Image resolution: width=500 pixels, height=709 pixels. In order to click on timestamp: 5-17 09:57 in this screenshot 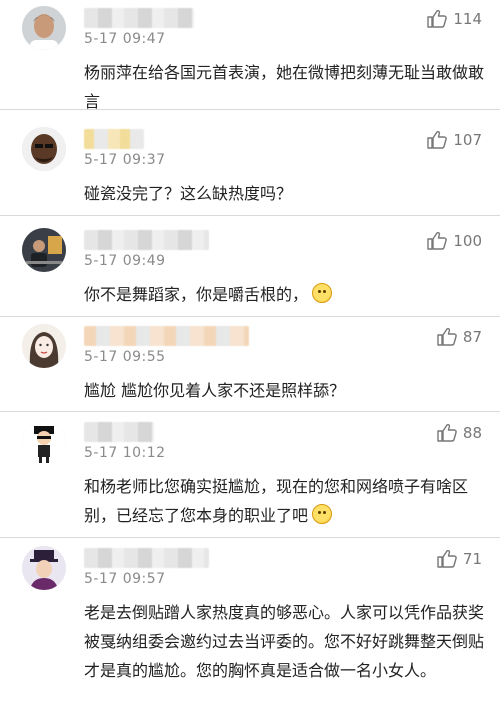, I will do `click(125, 579)`.